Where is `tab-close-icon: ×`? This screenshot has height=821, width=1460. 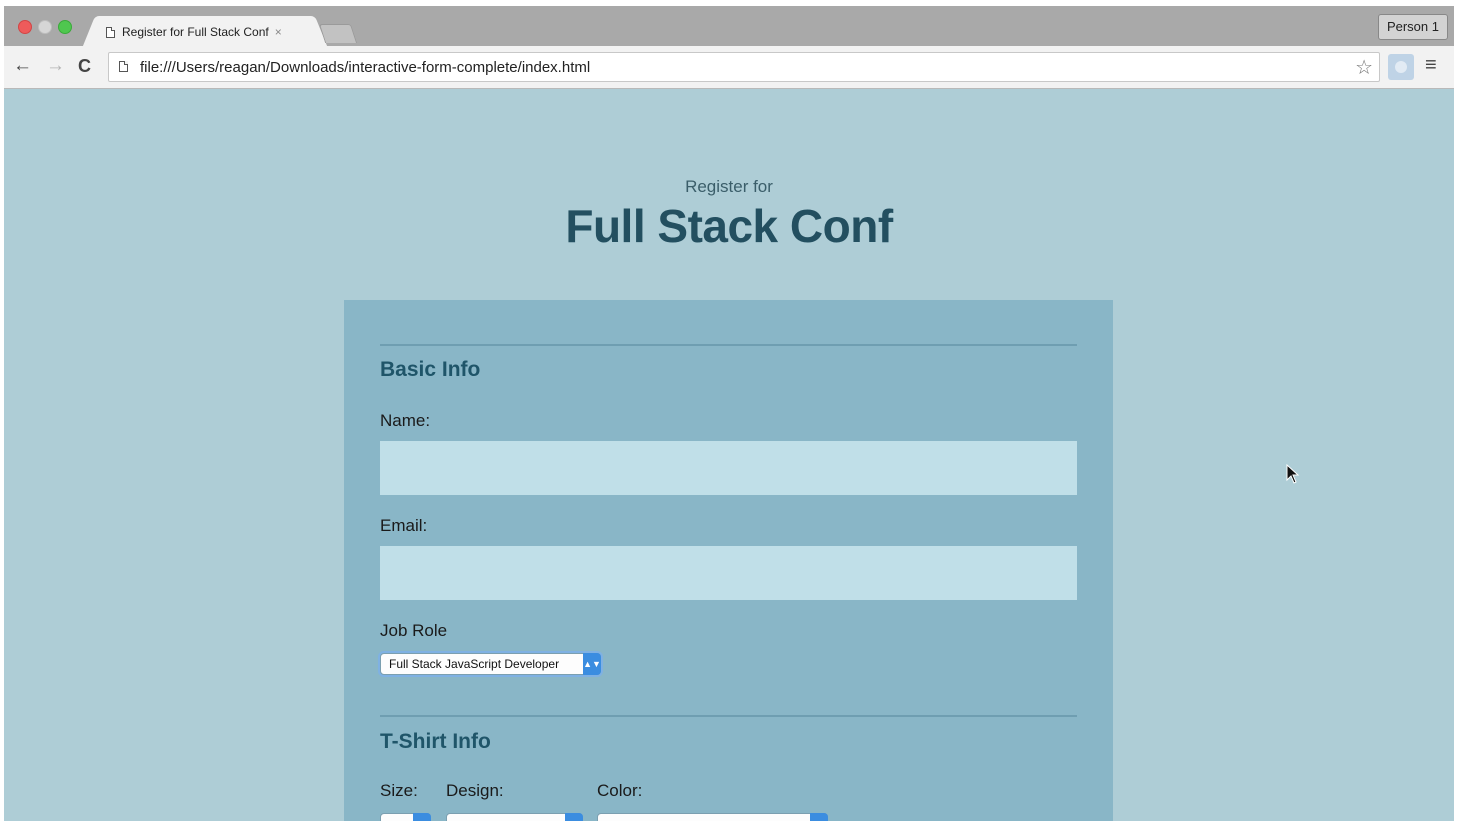
tab-close-icon: × is located at coordinates (278, 32).